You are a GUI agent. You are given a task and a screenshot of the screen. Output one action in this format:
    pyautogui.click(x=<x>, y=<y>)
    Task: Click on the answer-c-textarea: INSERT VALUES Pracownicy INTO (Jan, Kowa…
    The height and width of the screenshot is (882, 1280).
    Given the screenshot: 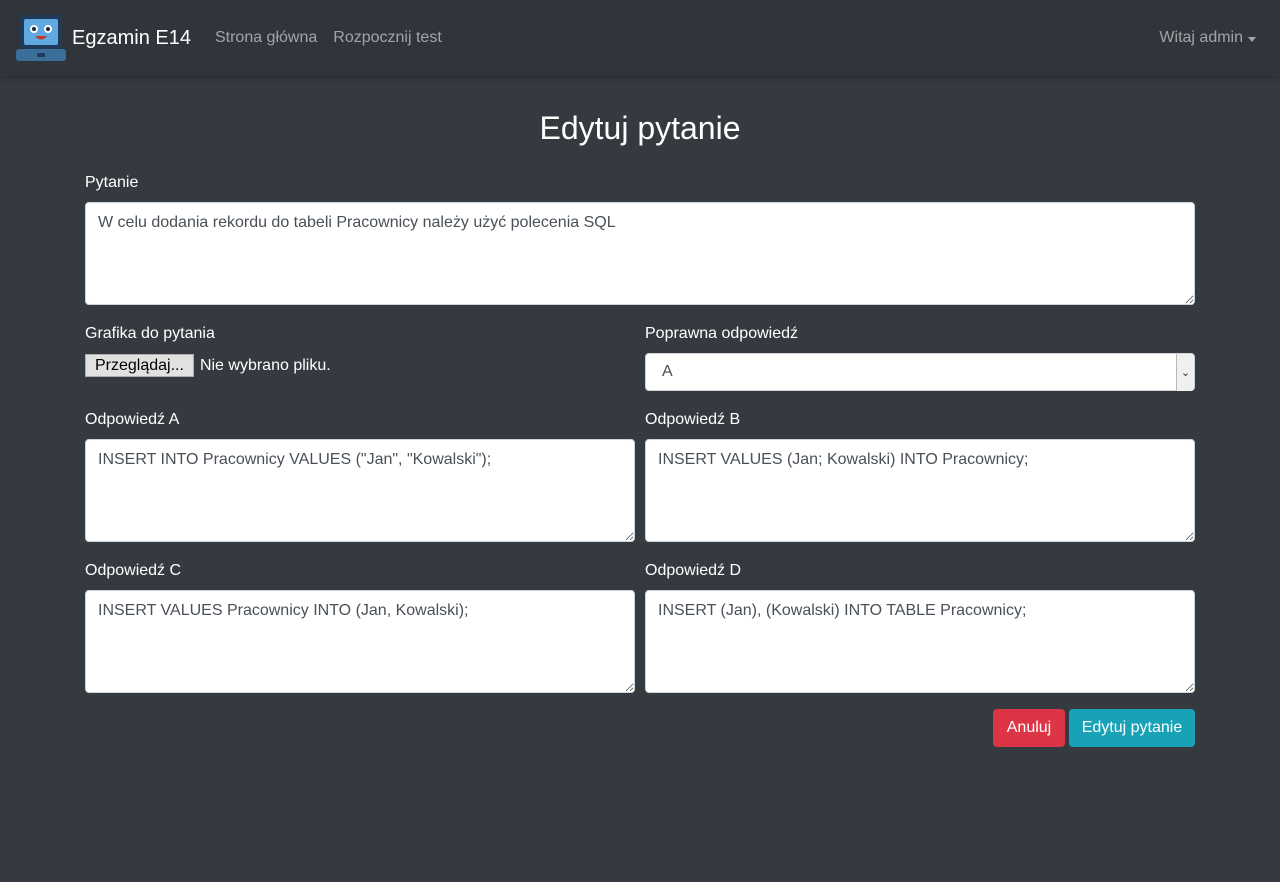 What is the action you would take?
    pyautogui.click(x=360, y=641)
    